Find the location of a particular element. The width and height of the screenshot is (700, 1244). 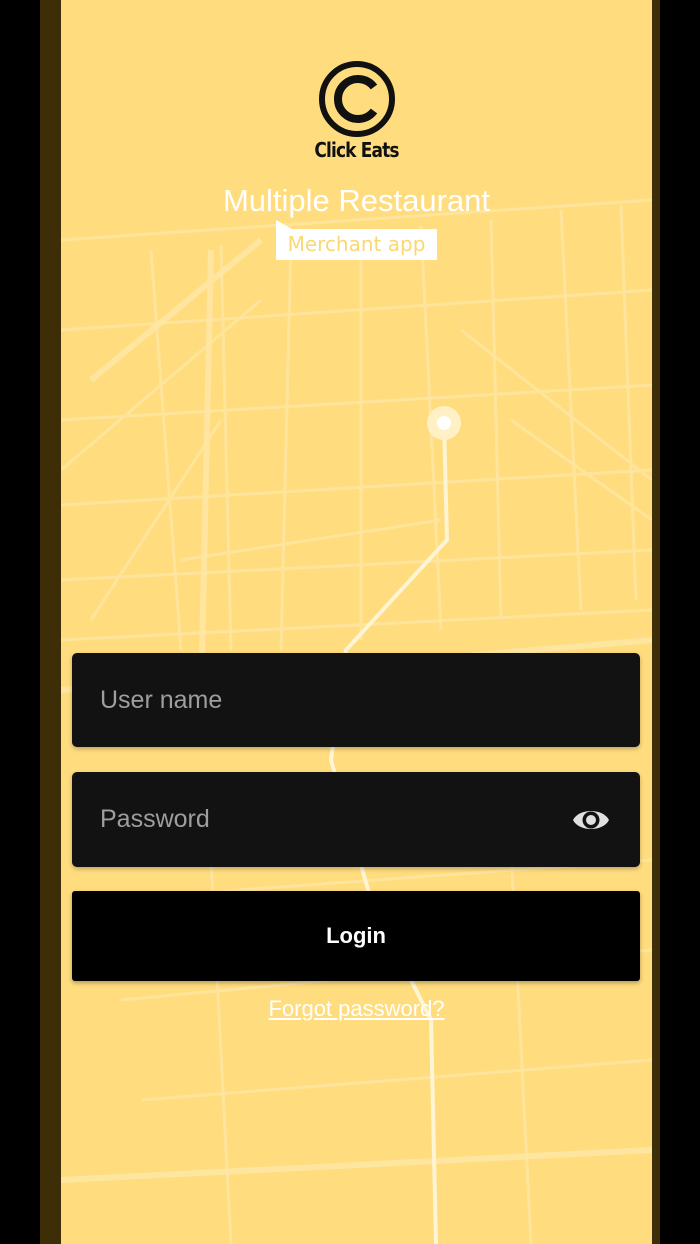

brand-logo: Click Eats is located at coordinates (356, 111).